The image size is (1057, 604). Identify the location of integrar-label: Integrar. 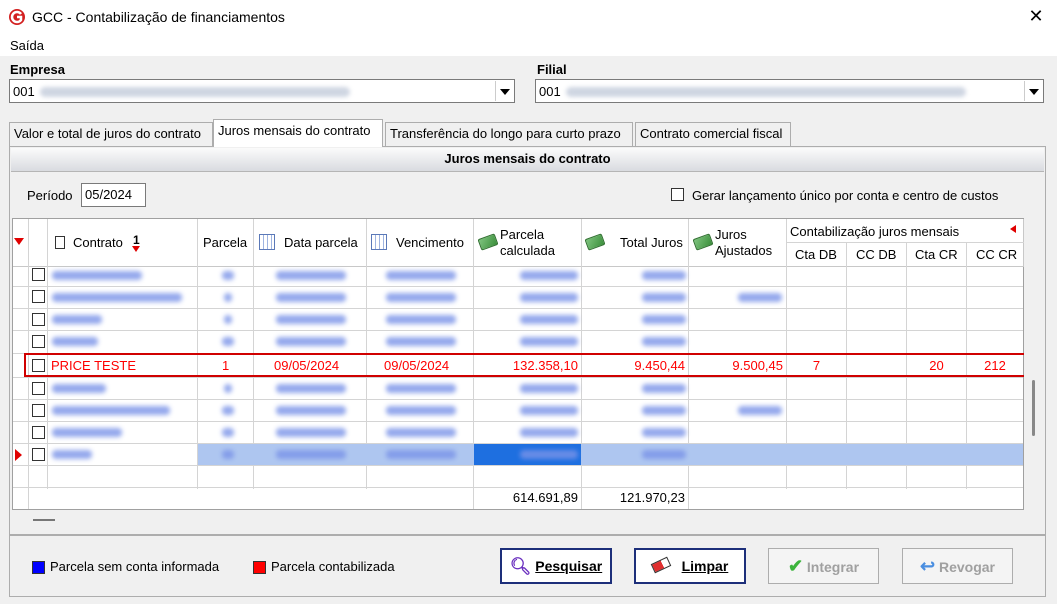
(833, 567).